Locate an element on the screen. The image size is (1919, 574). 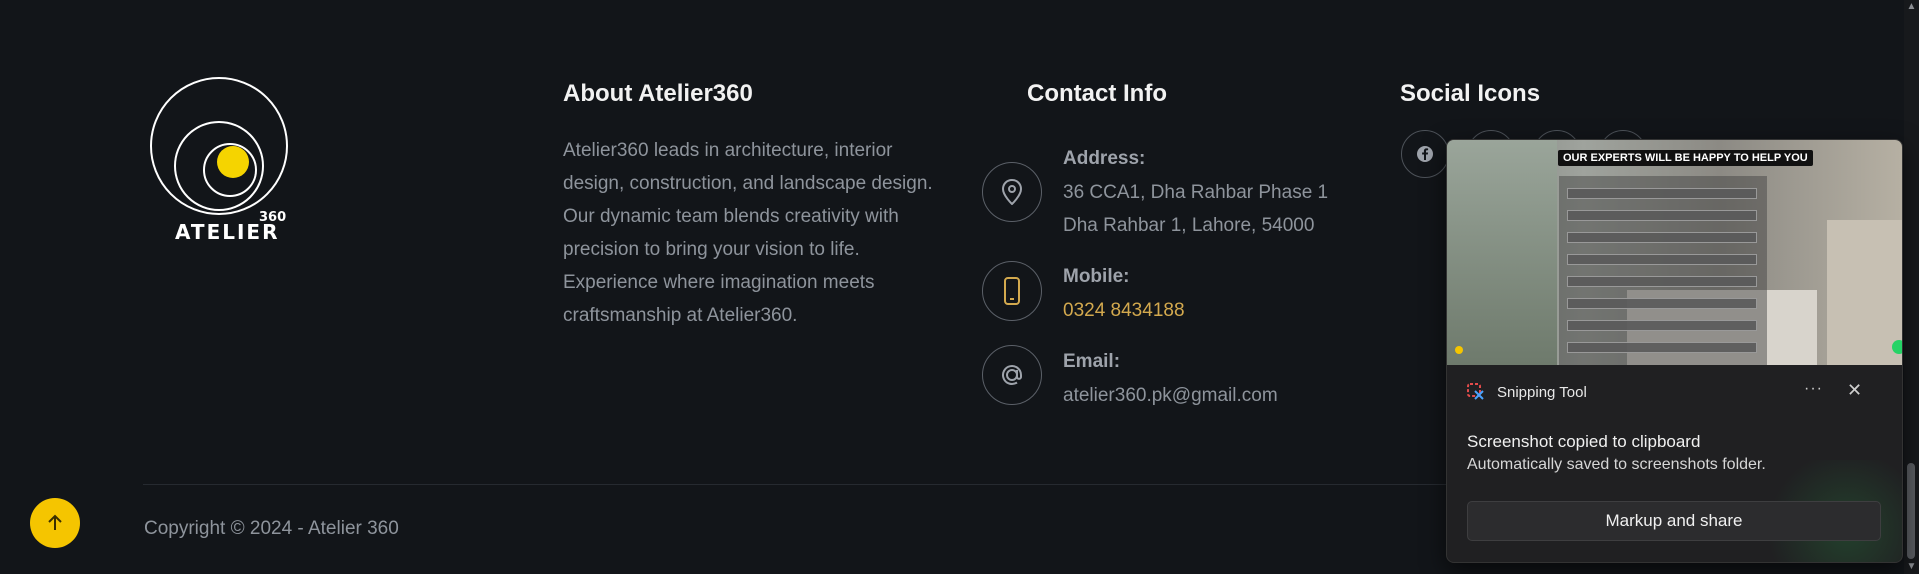
scroll-to-top-button is located at coordinates (55, 523).